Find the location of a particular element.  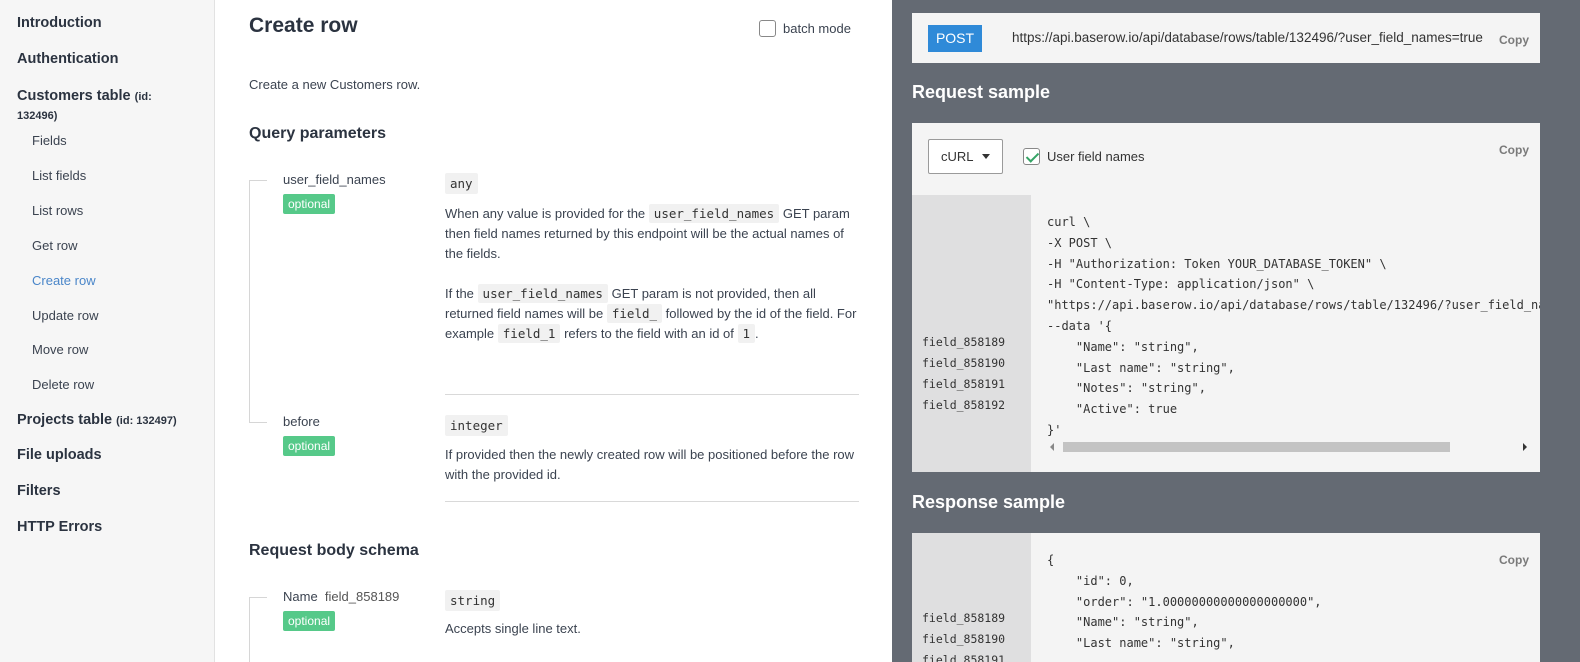

nav-projects-table-id: (id: 132497) is located at coordinates (146, 421).